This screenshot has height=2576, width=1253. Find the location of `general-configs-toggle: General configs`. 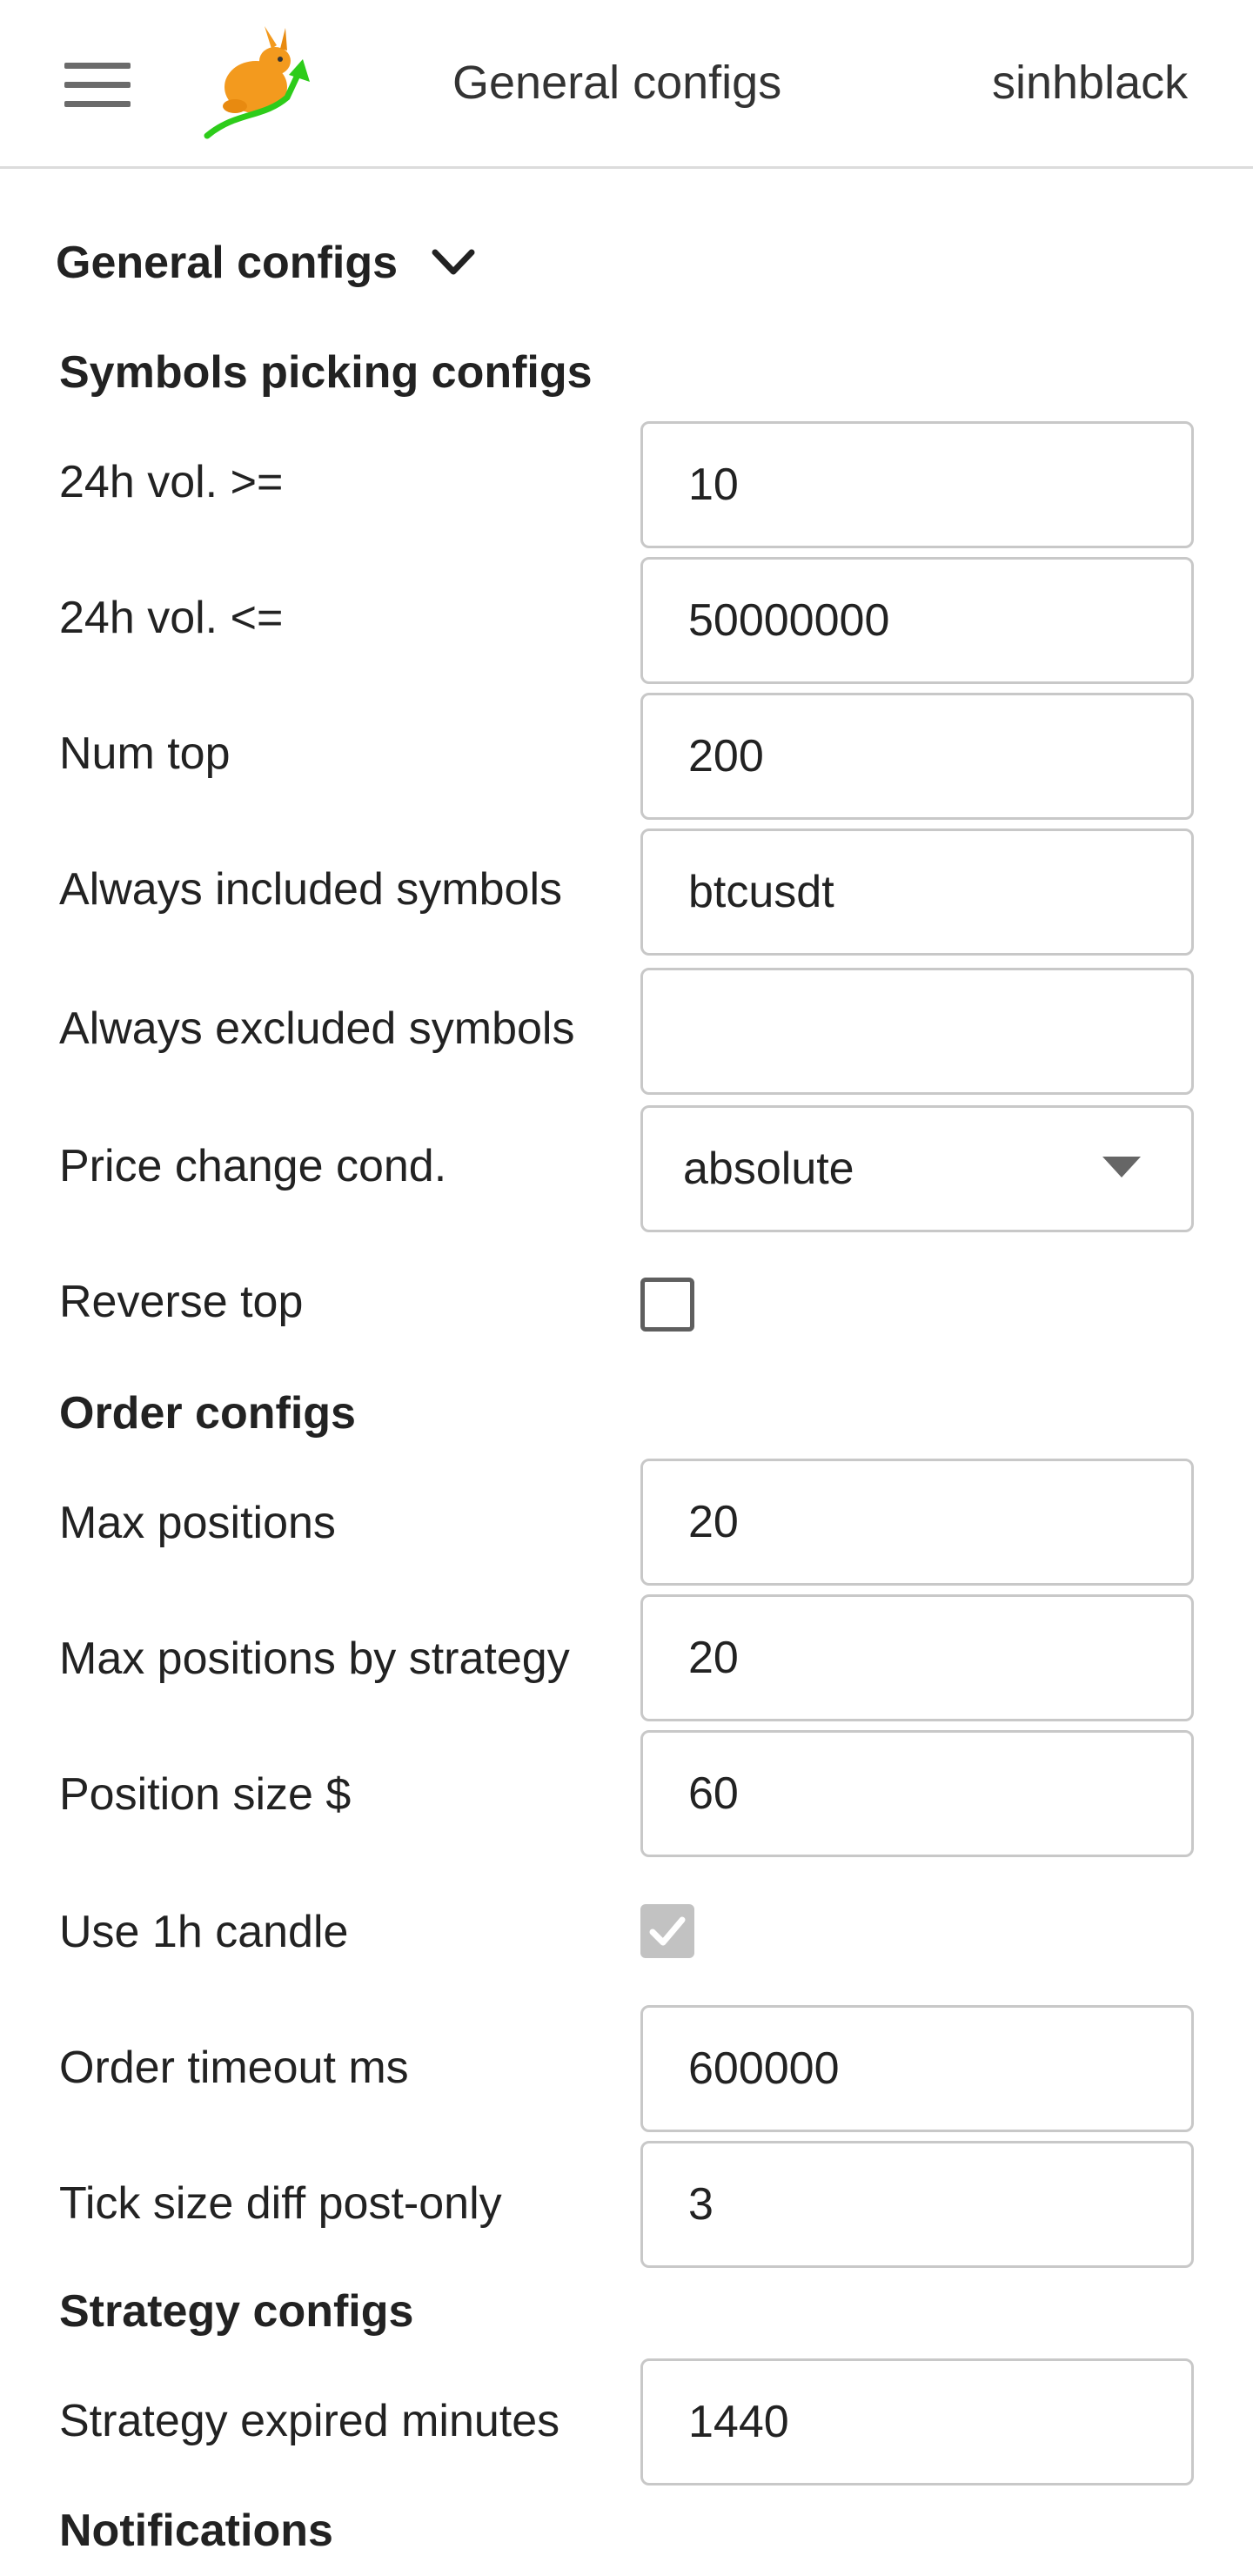

general-configs-toggle: General configs is located at coordinates (266, 263).